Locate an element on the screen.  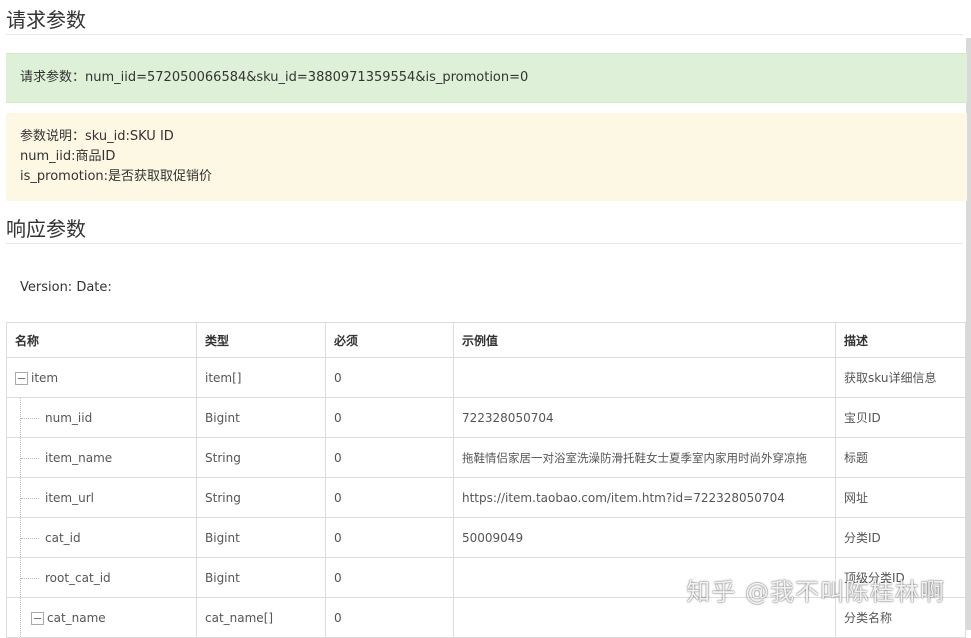
row-desc: 获取sku详细信息 is located at coordinates (900, 377).